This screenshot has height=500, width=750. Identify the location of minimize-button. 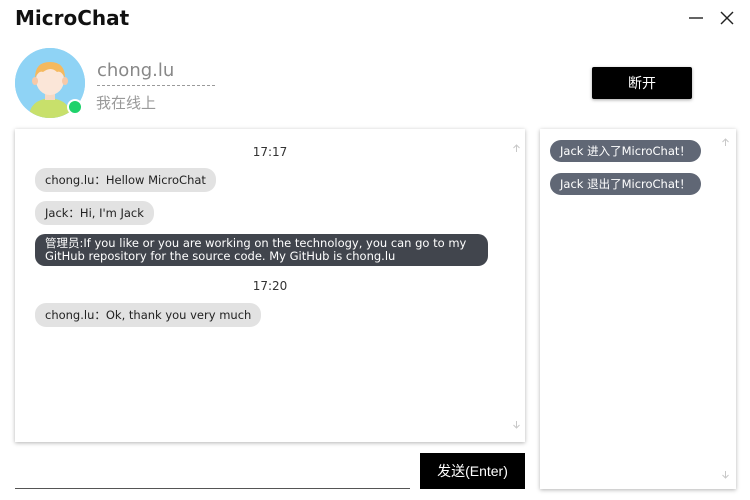
(696, 18).